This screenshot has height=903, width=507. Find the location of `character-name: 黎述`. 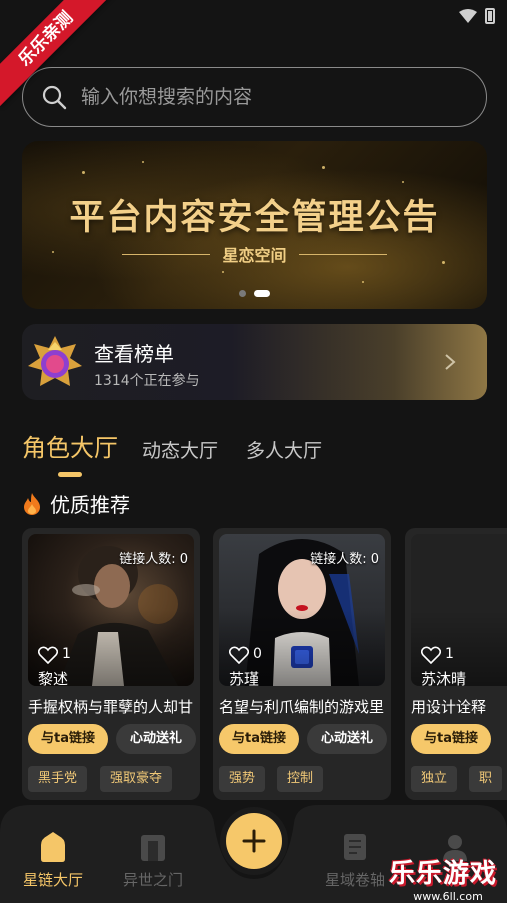

character-name: 黎述 is located at coordinates (53, 678).